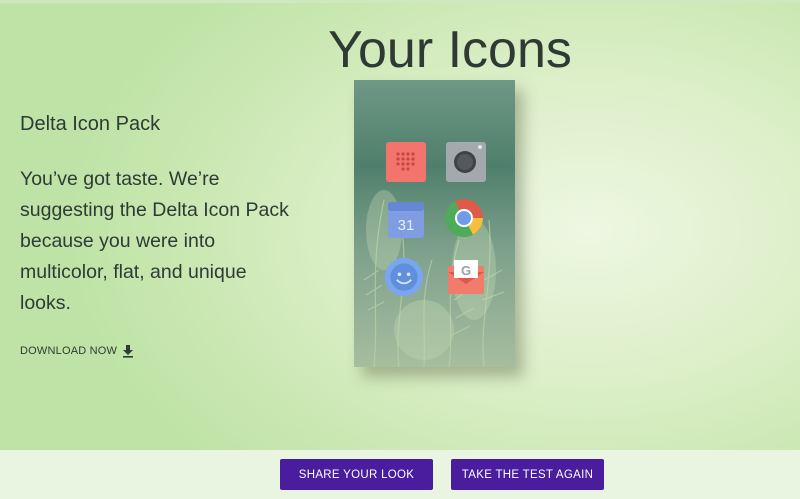 This screenshot has height=499, width=800. Describe the element at coordinates (466, 270) in the screenshot. I see `svg-text: G` at that location.